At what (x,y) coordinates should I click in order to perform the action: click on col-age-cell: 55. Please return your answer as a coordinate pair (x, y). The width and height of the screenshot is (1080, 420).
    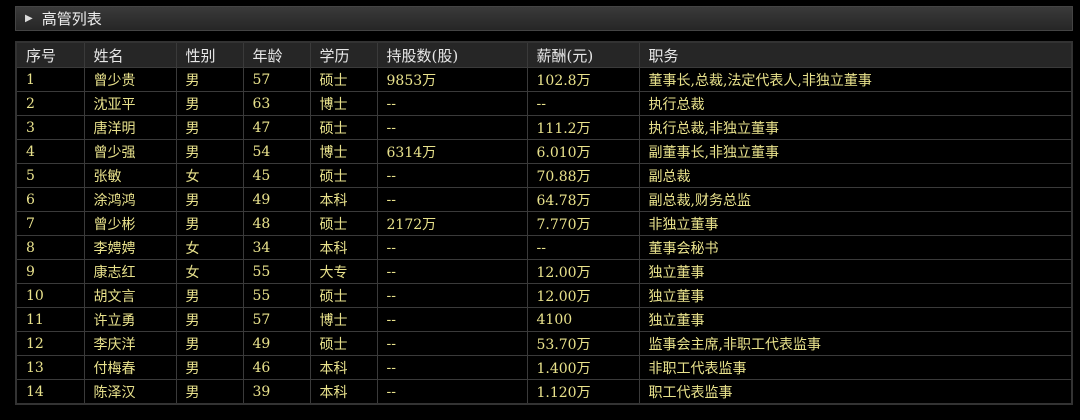
    Looking at the image, I should click on (276, 271).